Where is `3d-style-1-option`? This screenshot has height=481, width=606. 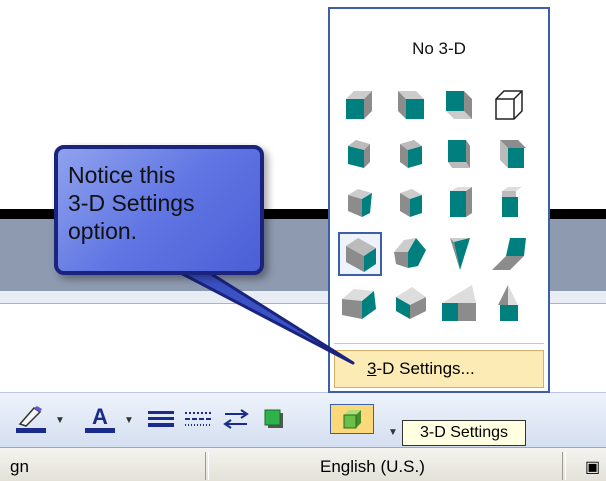 3d-style-1-option is located at coordinates (360, 107).